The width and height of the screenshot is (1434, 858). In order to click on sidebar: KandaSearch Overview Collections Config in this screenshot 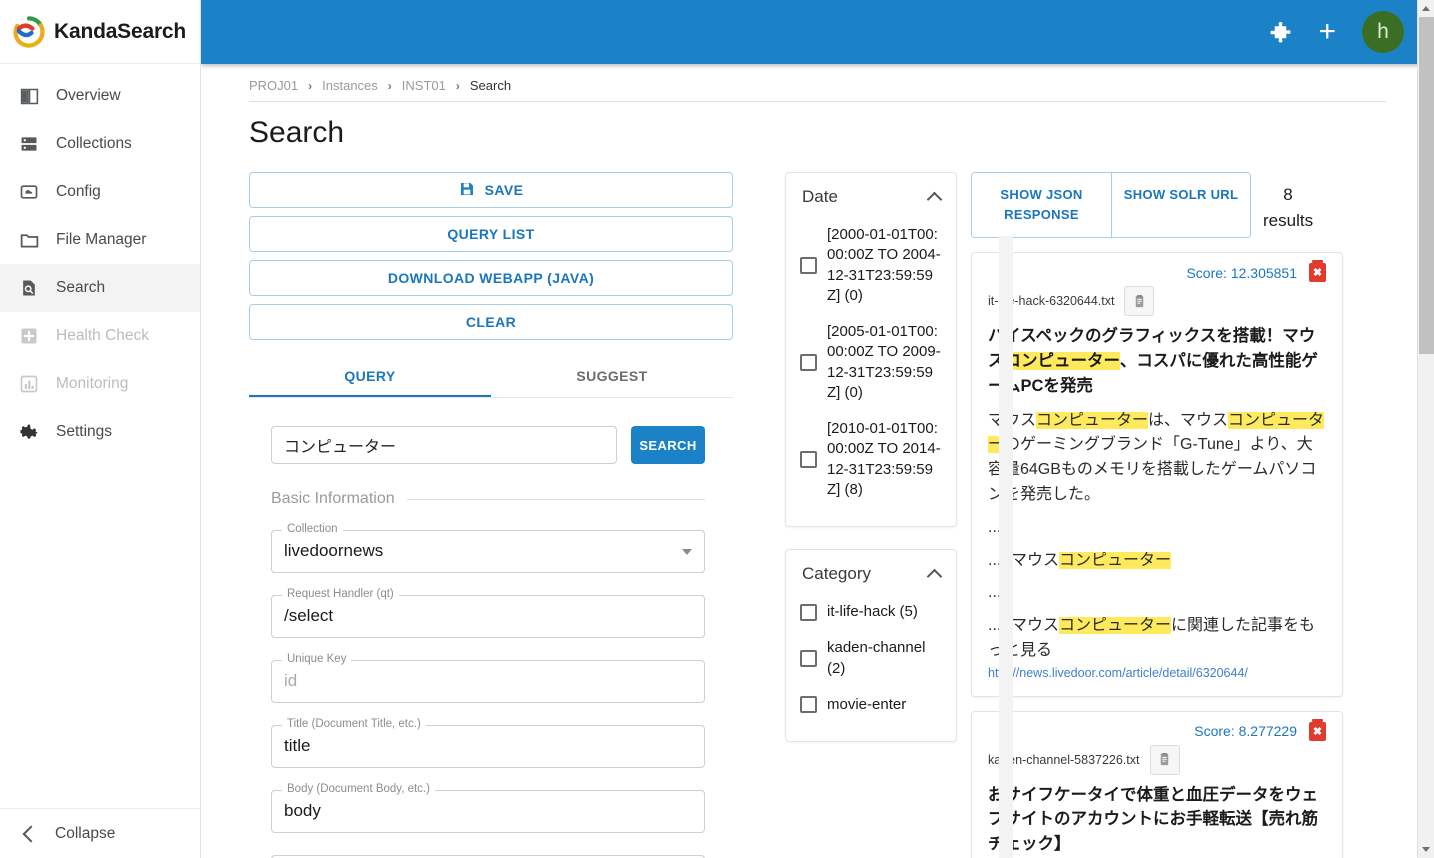, I will do `click(100, 429)`.